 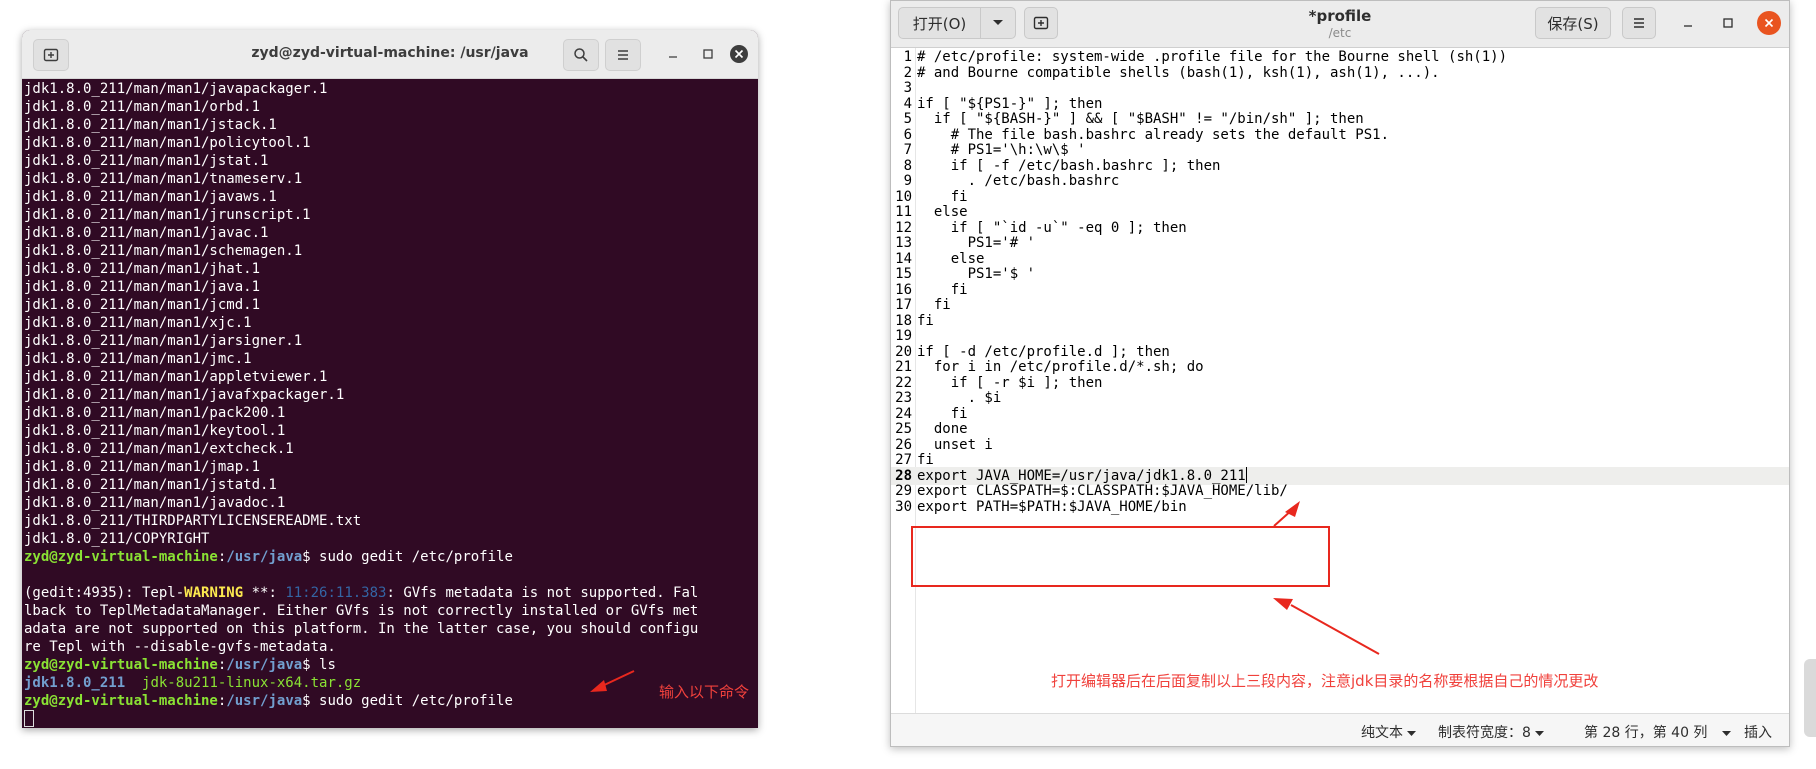 I want to click on terminal-line, so click(x=387, y=719).